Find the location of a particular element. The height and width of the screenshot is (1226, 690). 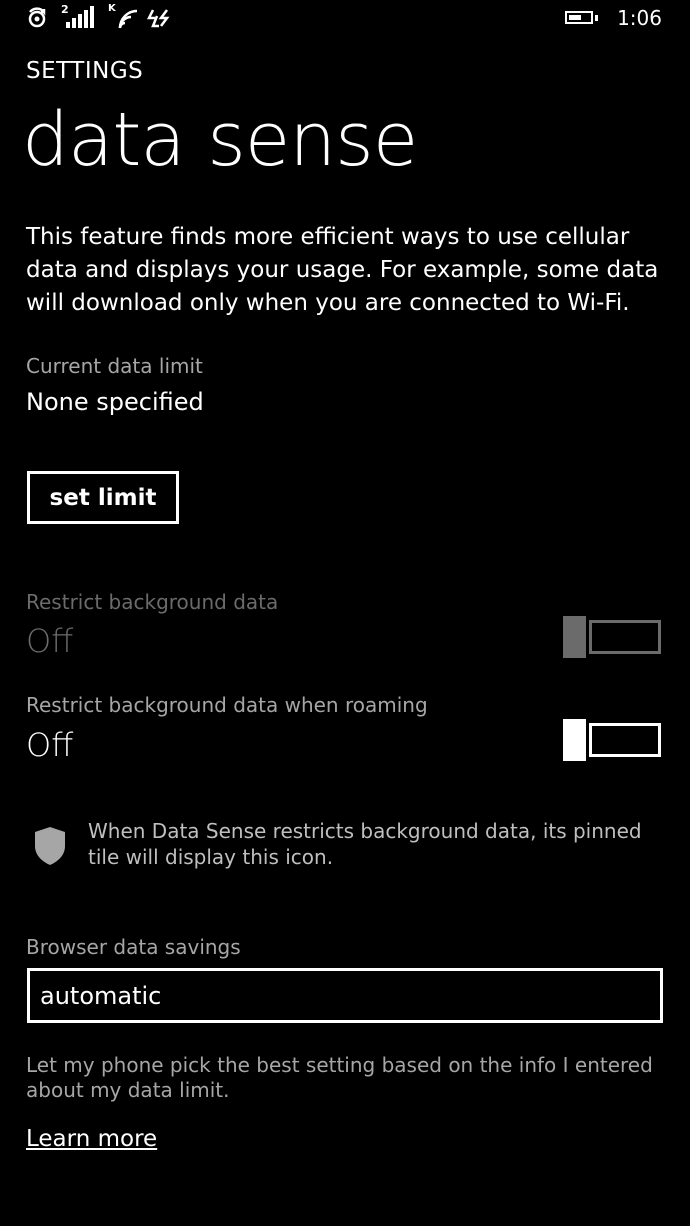

section-label: SETTINGS is located at coordinates (85, 71).